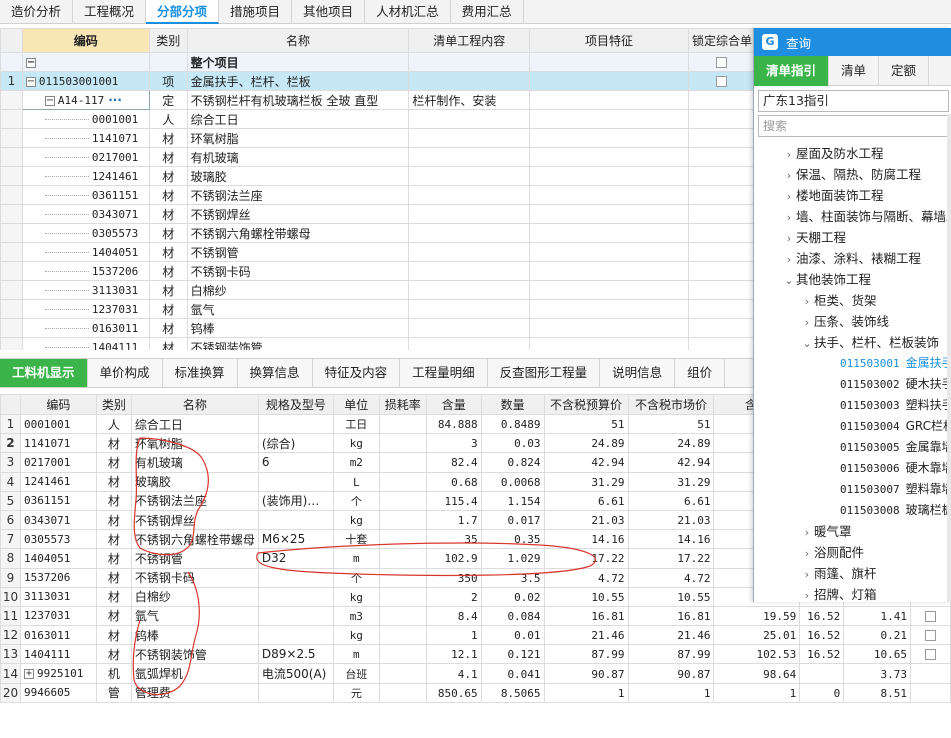 This screenshot has width=951, height=738. I want to click on cell-code: 1237031, so click(58, 616).